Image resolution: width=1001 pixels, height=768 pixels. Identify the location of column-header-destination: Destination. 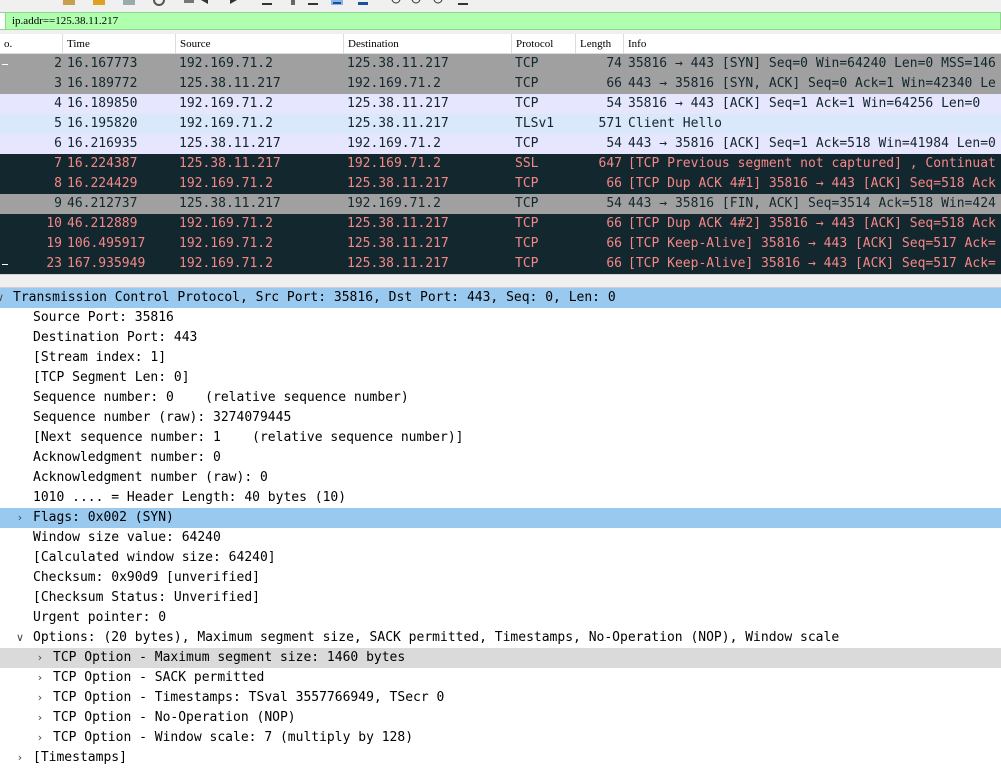
(428, 43).